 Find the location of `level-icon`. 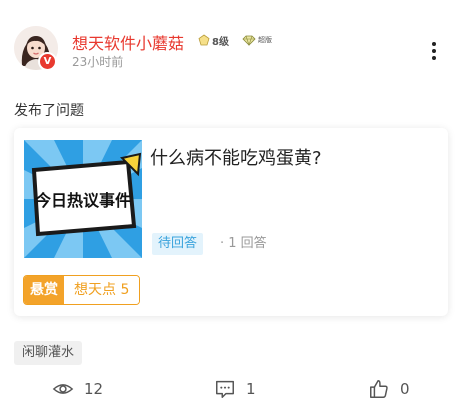

level-icon is located at coordinates (204, 40).